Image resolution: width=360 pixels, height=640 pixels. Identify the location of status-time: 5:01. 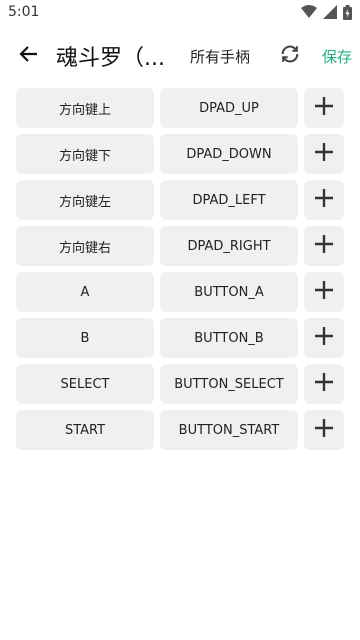
(24, 12).